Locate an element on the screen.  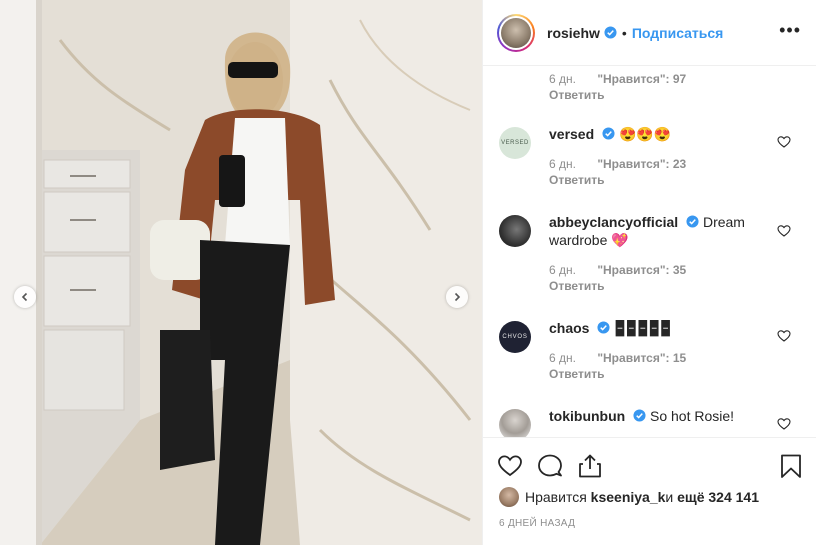
comment-username: versed is located at coordinates (571, 134).